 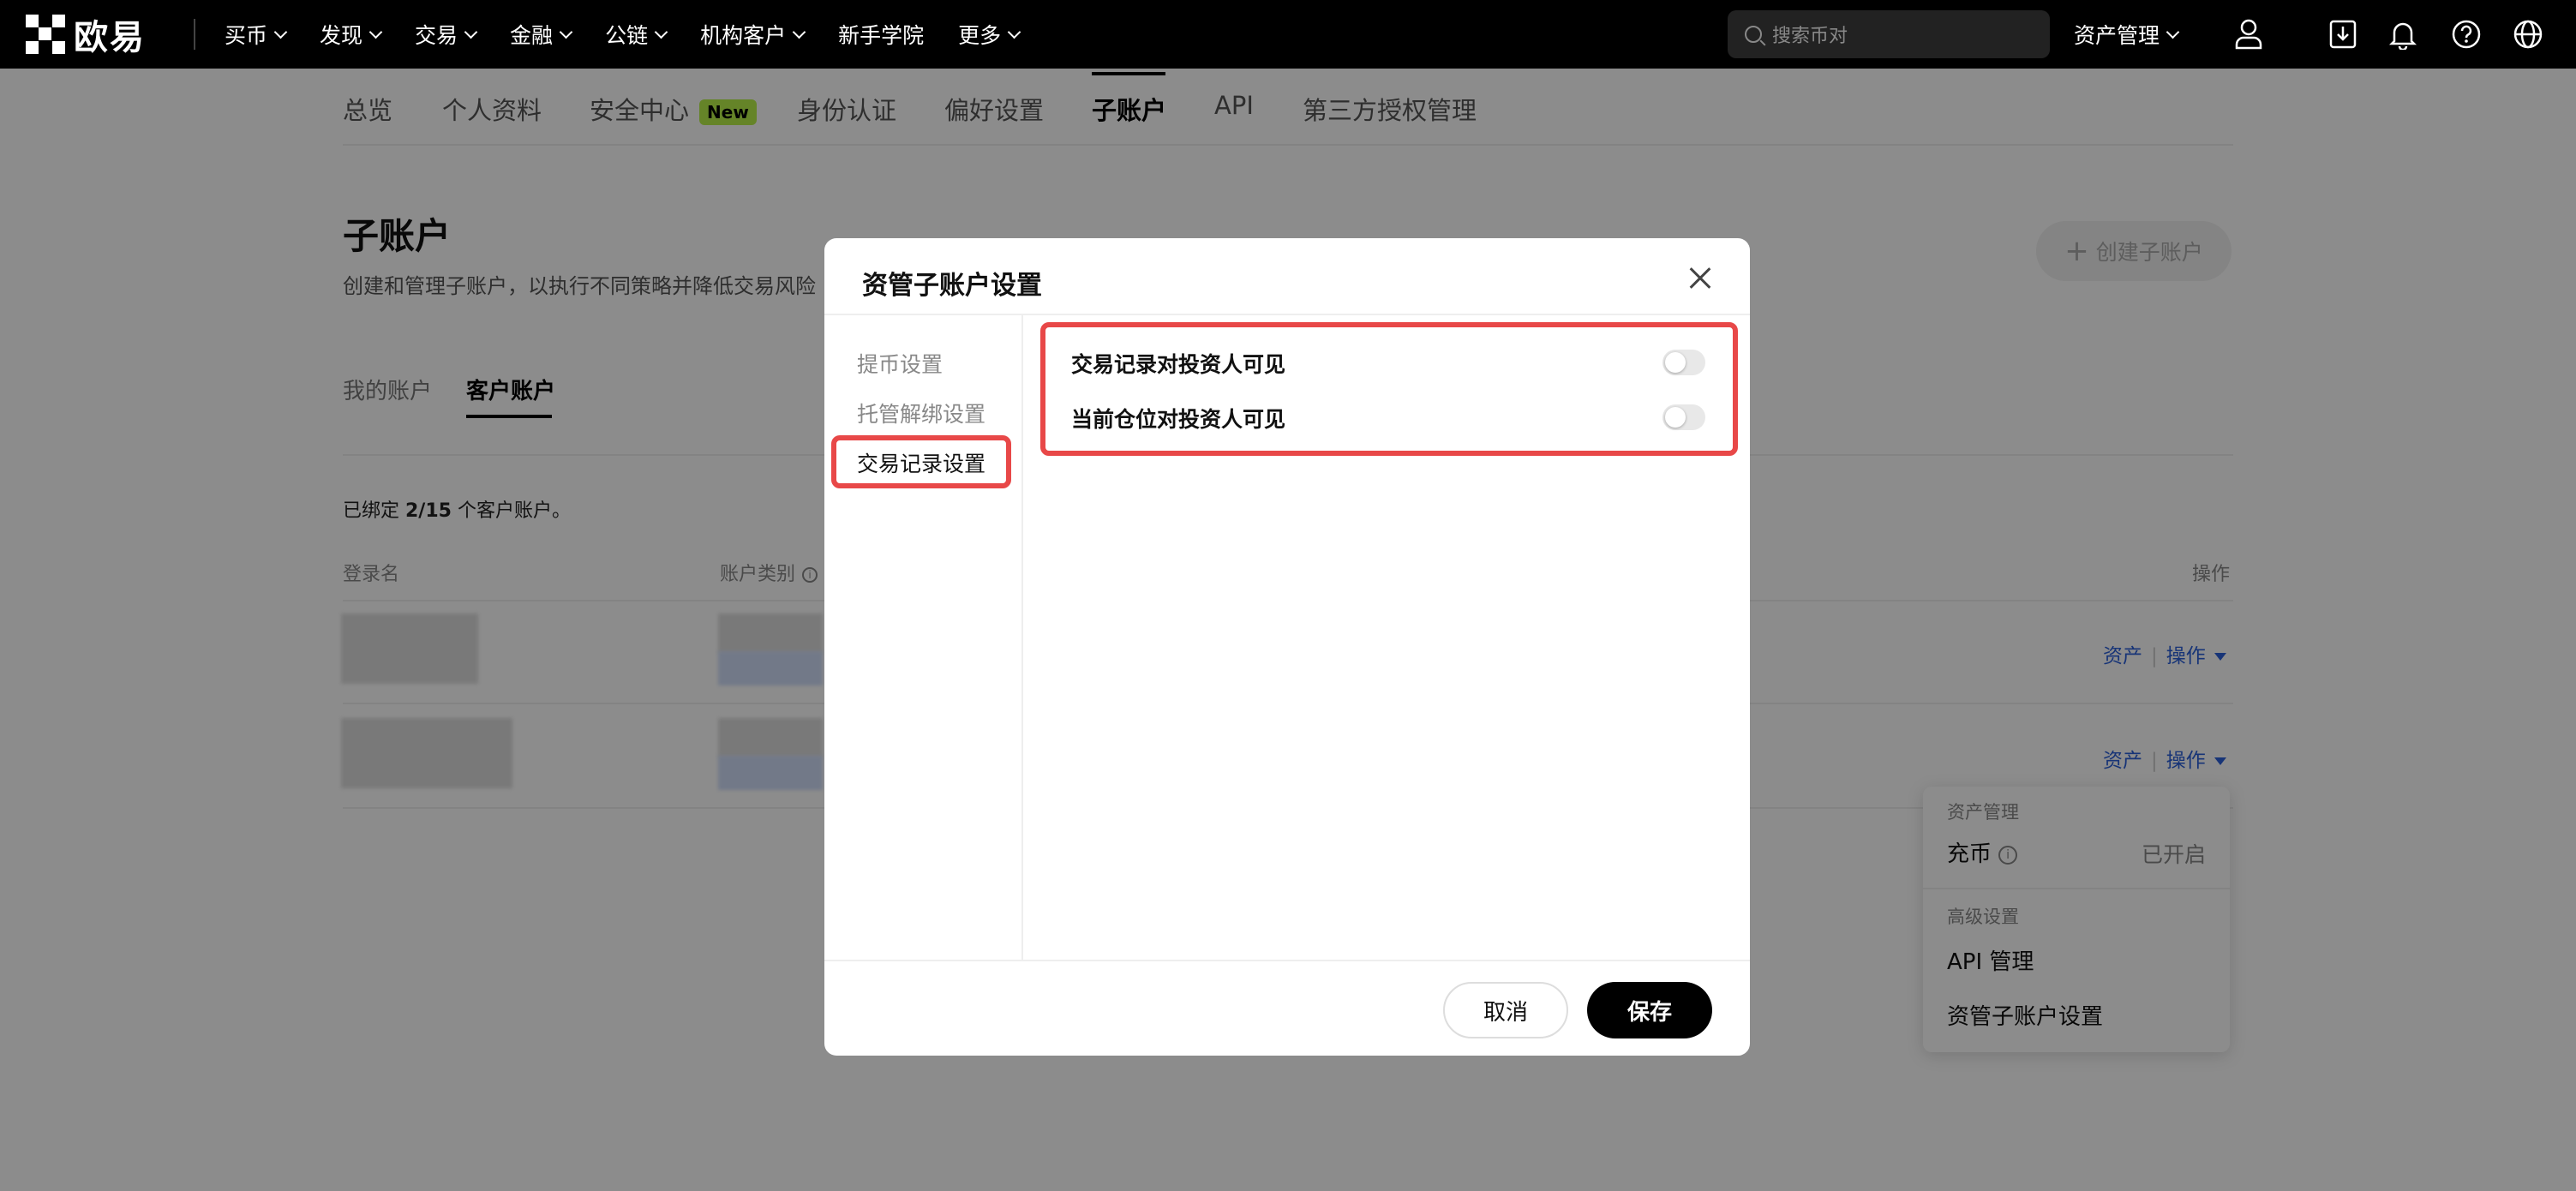 What do you see at coordinates (1753, 34) in the screenshot?
I see `search-icon` at bounding box center [1753, 34].